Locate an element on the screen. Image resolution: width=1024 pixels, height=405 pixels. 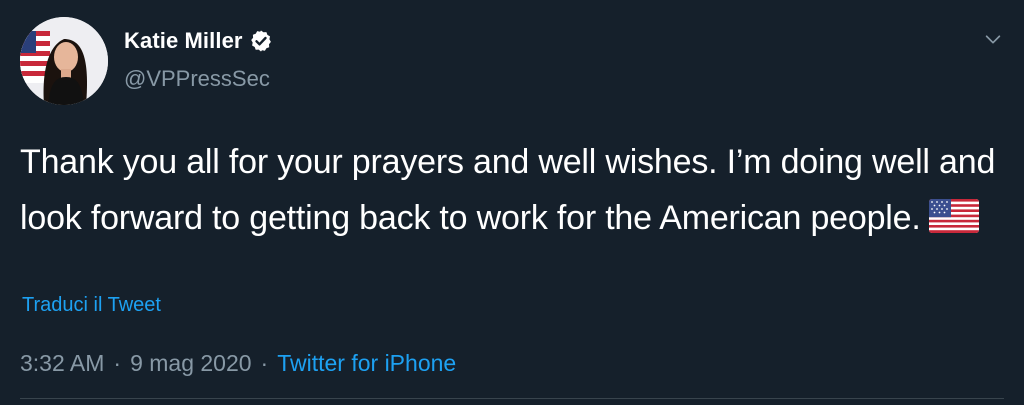
tweet-menu-button is located at coordinates (993, 39).